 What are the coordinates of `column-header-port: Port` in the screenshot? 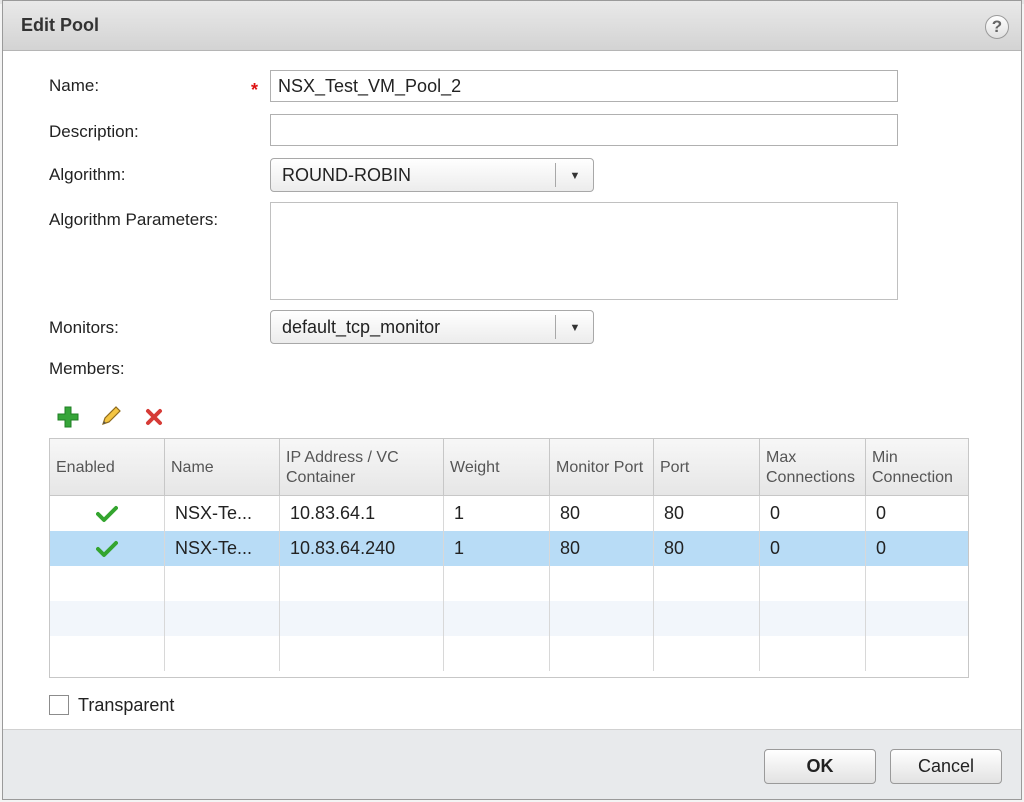 It's located at (707, 467).